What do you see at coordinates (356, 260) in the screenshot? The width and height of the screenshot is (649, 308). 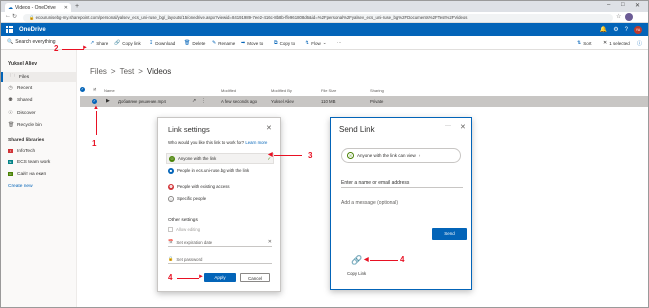 I see `copy-link-icon: 🔗` at bounding box center [356, 260].